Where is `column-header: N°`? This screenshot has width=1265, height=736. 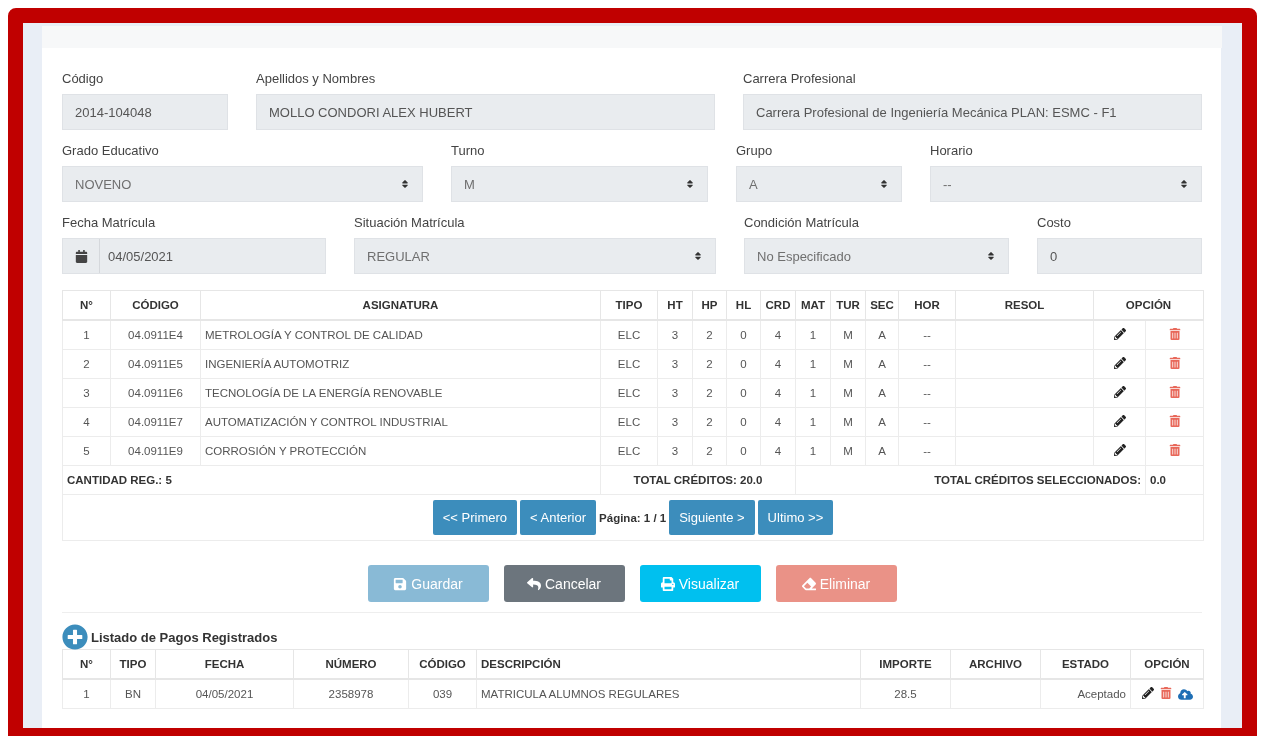
column-header: N° is located at coordinates (86, 664).